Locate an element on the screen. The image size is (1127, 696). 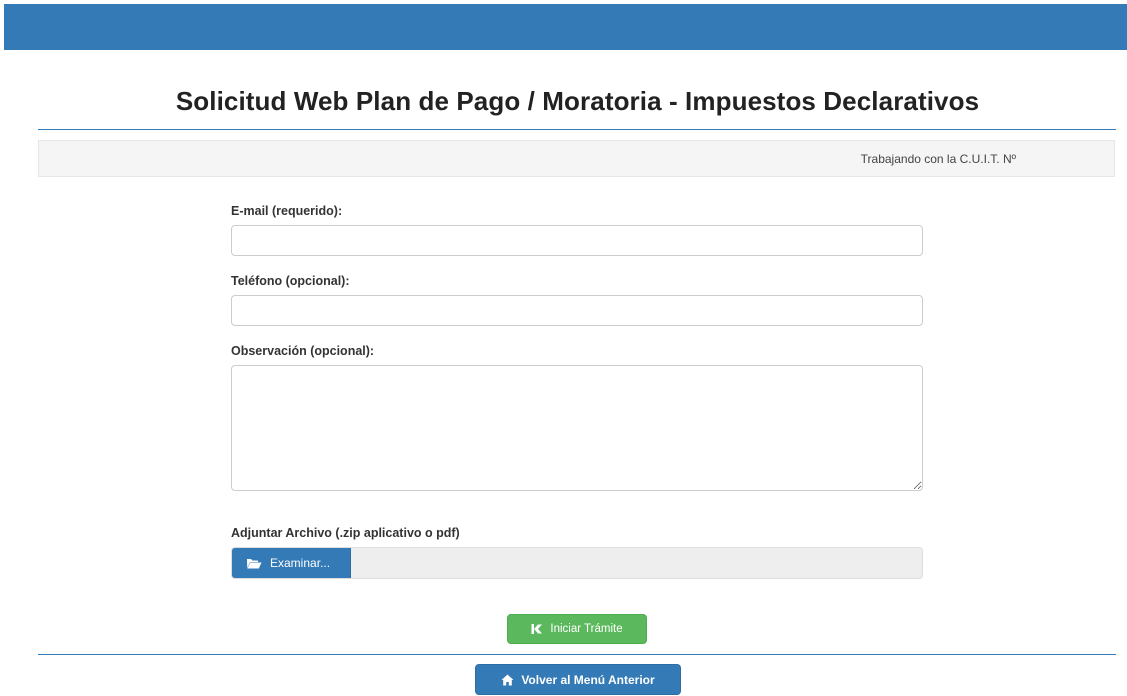
cuit-info-text: Trabajando con la C.U.I.T. Nº is located at coordinates (938, 159).